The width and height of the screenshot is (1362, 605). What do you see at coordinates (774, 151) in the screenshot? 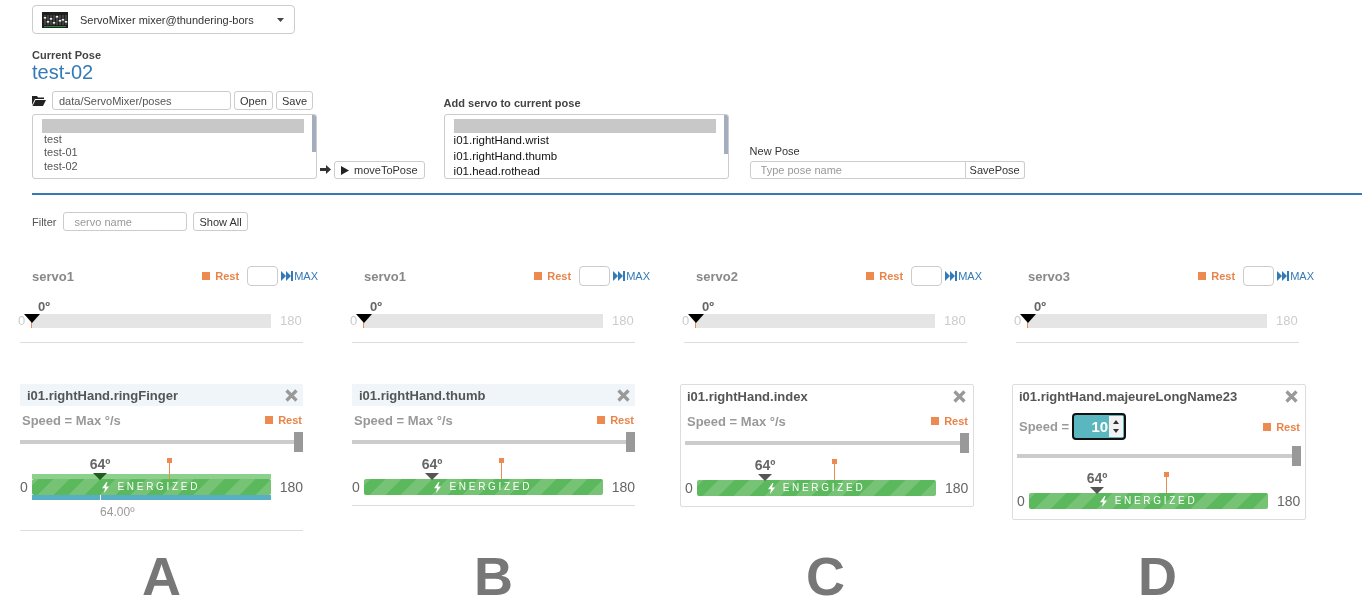
I see `new-pose-label: New Pose` at bounding box center [774, 151].